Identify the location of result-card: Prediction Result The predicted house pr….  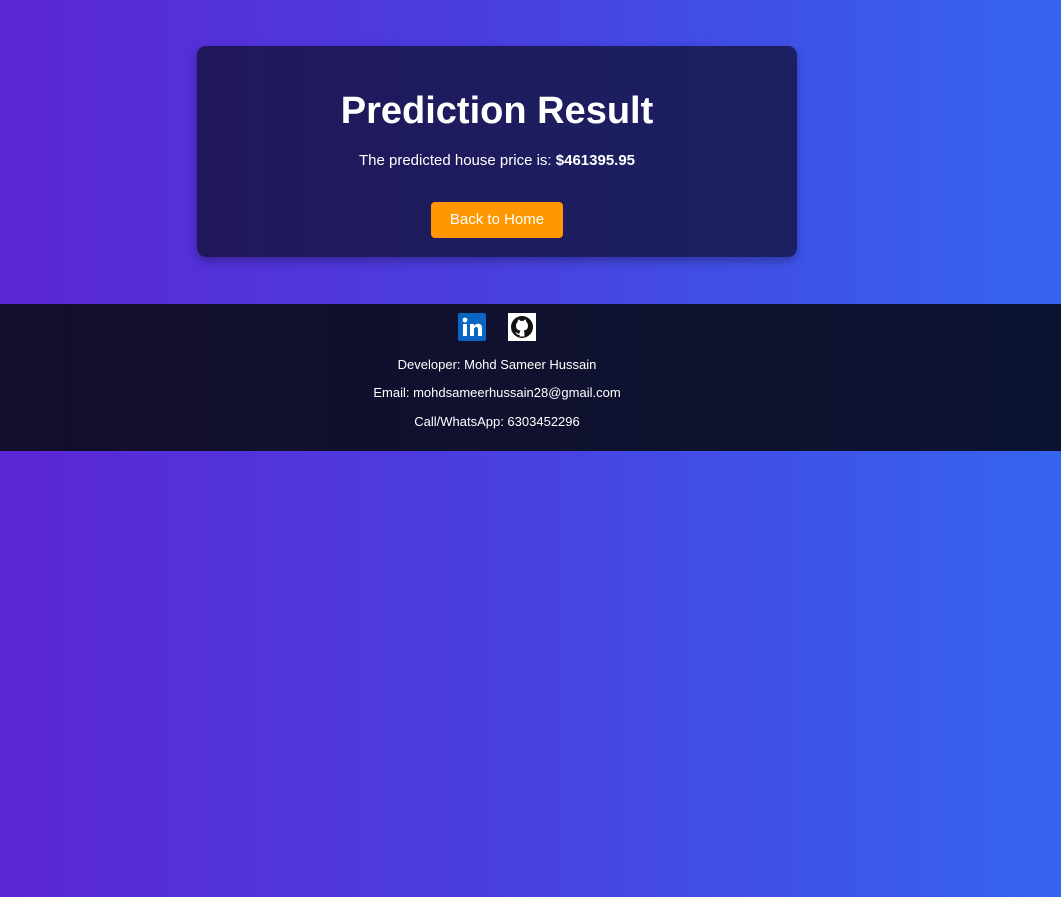
(497, 151).